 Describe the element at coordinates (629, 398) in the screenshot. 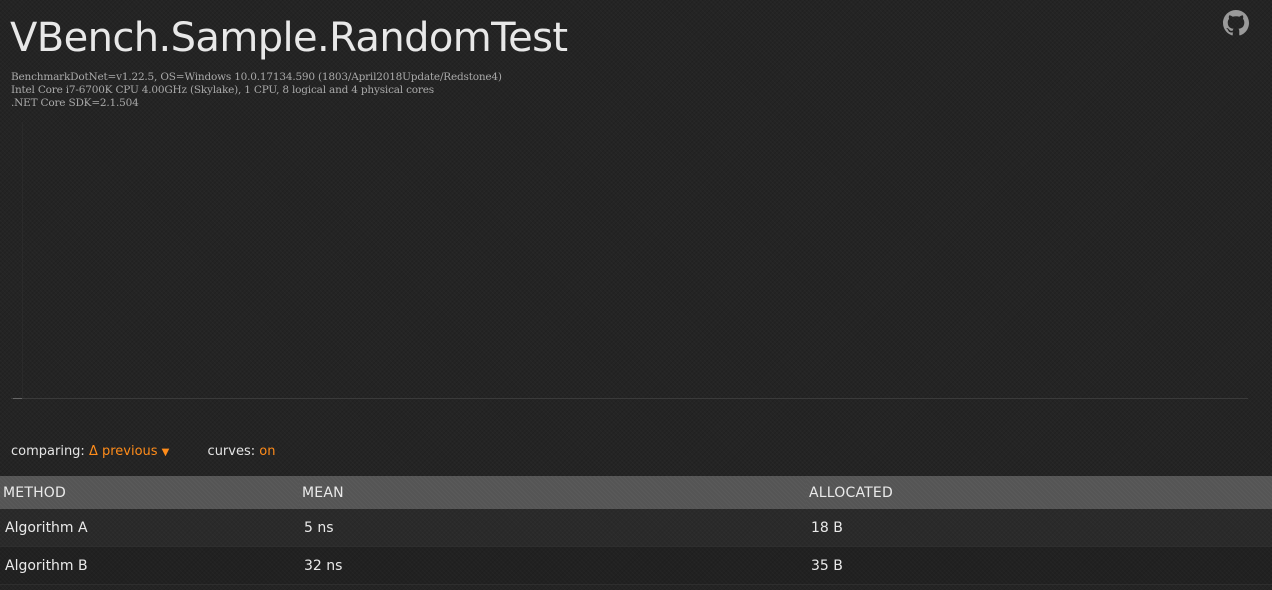

I see `chart-x-axis` at that location.